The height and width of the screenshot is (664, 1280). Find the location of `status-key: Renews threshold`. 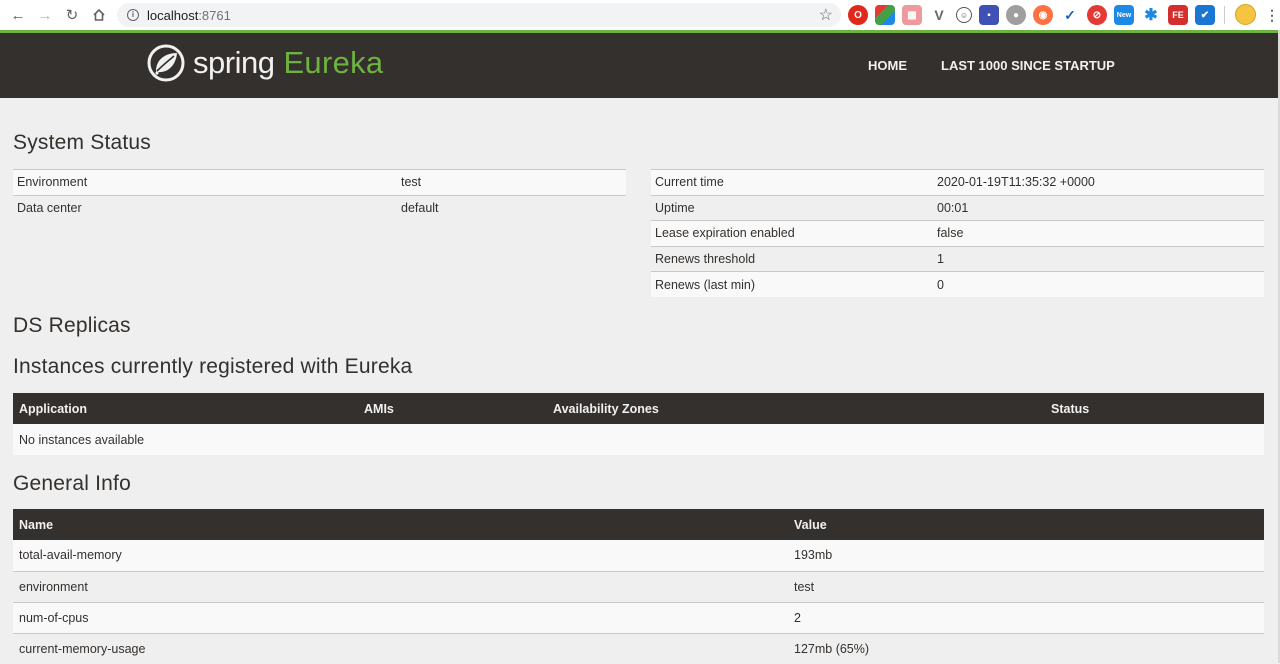

status-key: Renews threshold is located at coordinates (792, 258).